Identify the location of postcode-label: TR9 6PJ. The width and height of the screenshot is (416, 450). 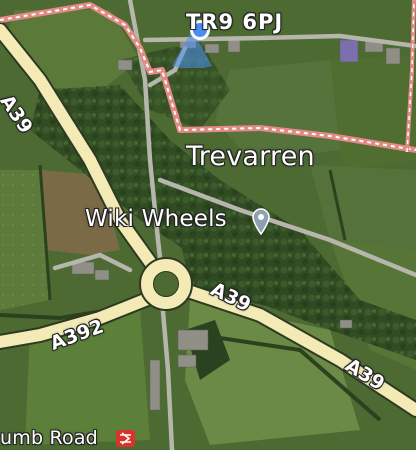
(235, 22).